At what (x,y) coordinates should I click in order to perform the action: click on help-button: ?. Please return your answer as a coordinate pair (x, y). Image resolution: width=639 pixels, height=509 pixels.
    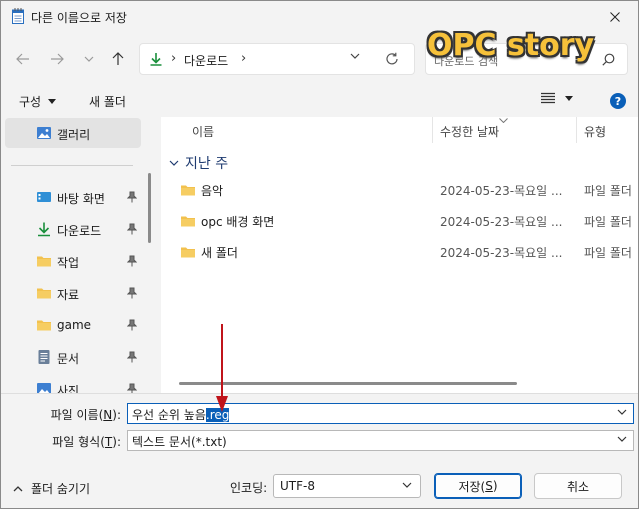
    Looking at the image, I should click on (618, 101).